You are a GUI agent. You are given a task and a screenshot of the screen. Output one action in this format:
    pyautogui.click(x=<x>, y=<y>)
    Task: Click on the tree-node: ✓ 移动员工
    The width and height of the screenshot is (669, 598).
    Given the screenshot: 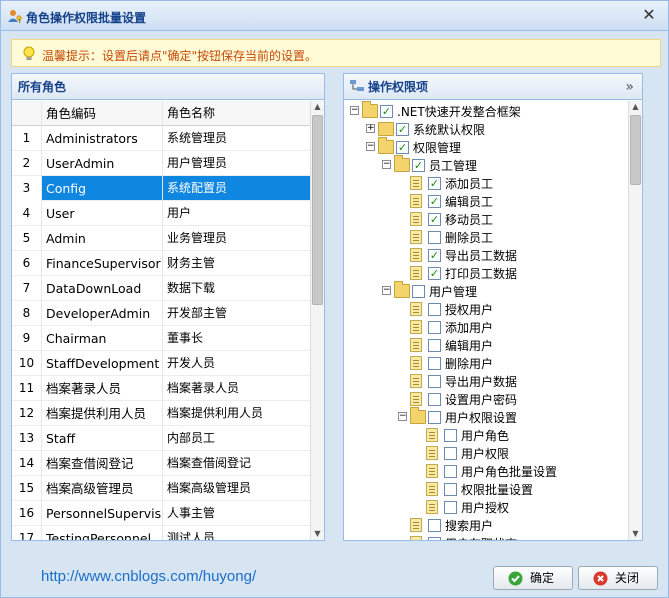 What is the action you would take?
    pyautogui.click(x=486, y=220)
    